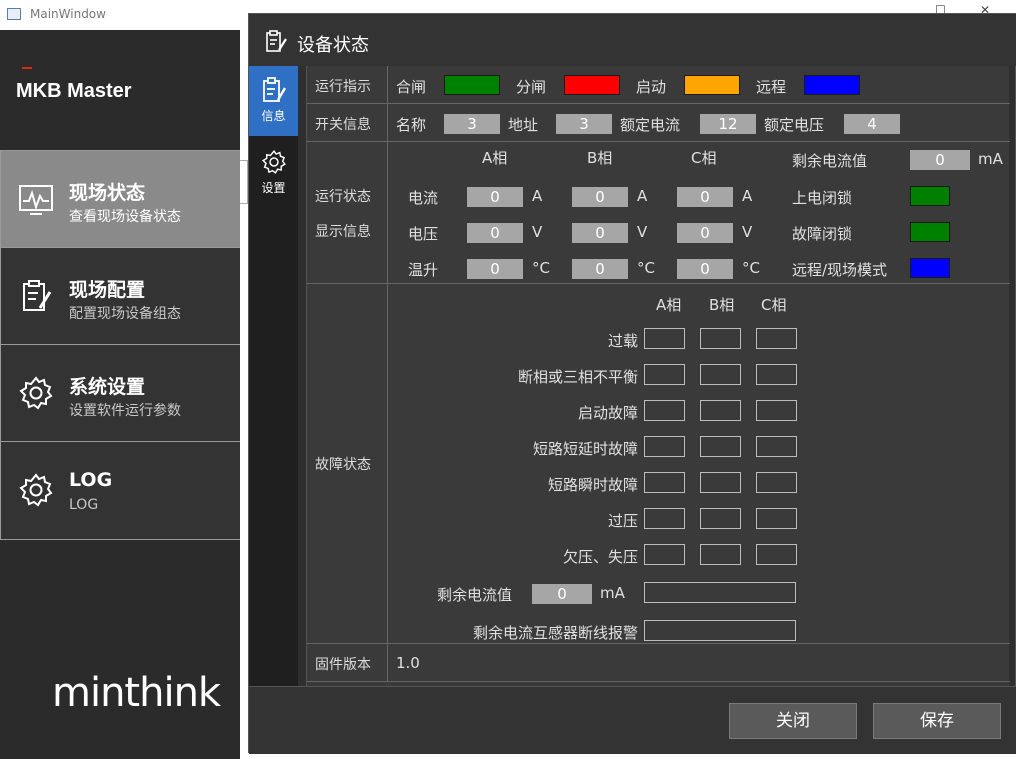 The height and width of the screenshot is (759, 1016). What do you see at coordinates (495, 233) in the screenshot?
I see `voltage-a-value: 0` at bounding box center [495, 233].